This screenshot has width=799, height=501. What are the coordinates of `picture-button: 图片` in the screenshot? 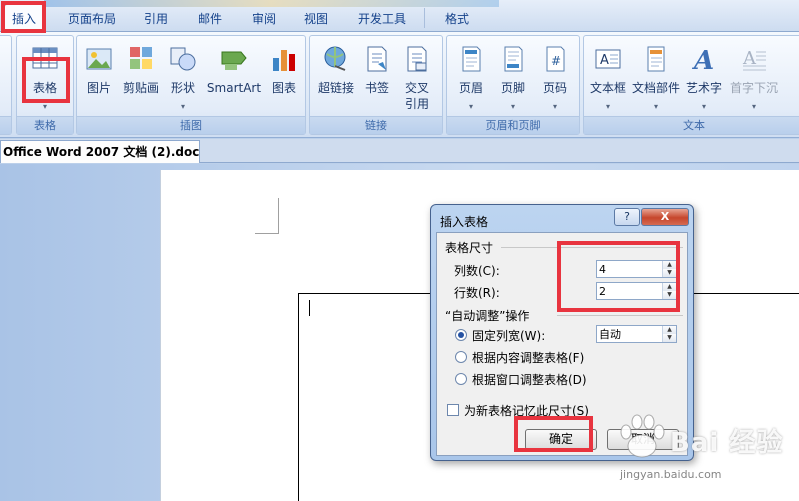 It's located at (99, 77).